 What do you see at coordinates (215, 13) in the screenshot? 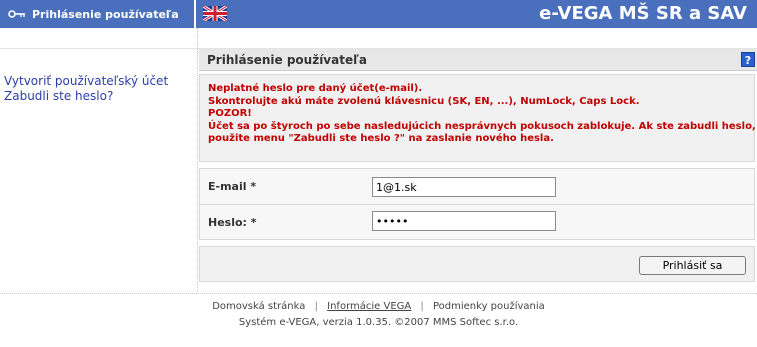
I see `uk-flag-icon` at bounding box center [215, 13].